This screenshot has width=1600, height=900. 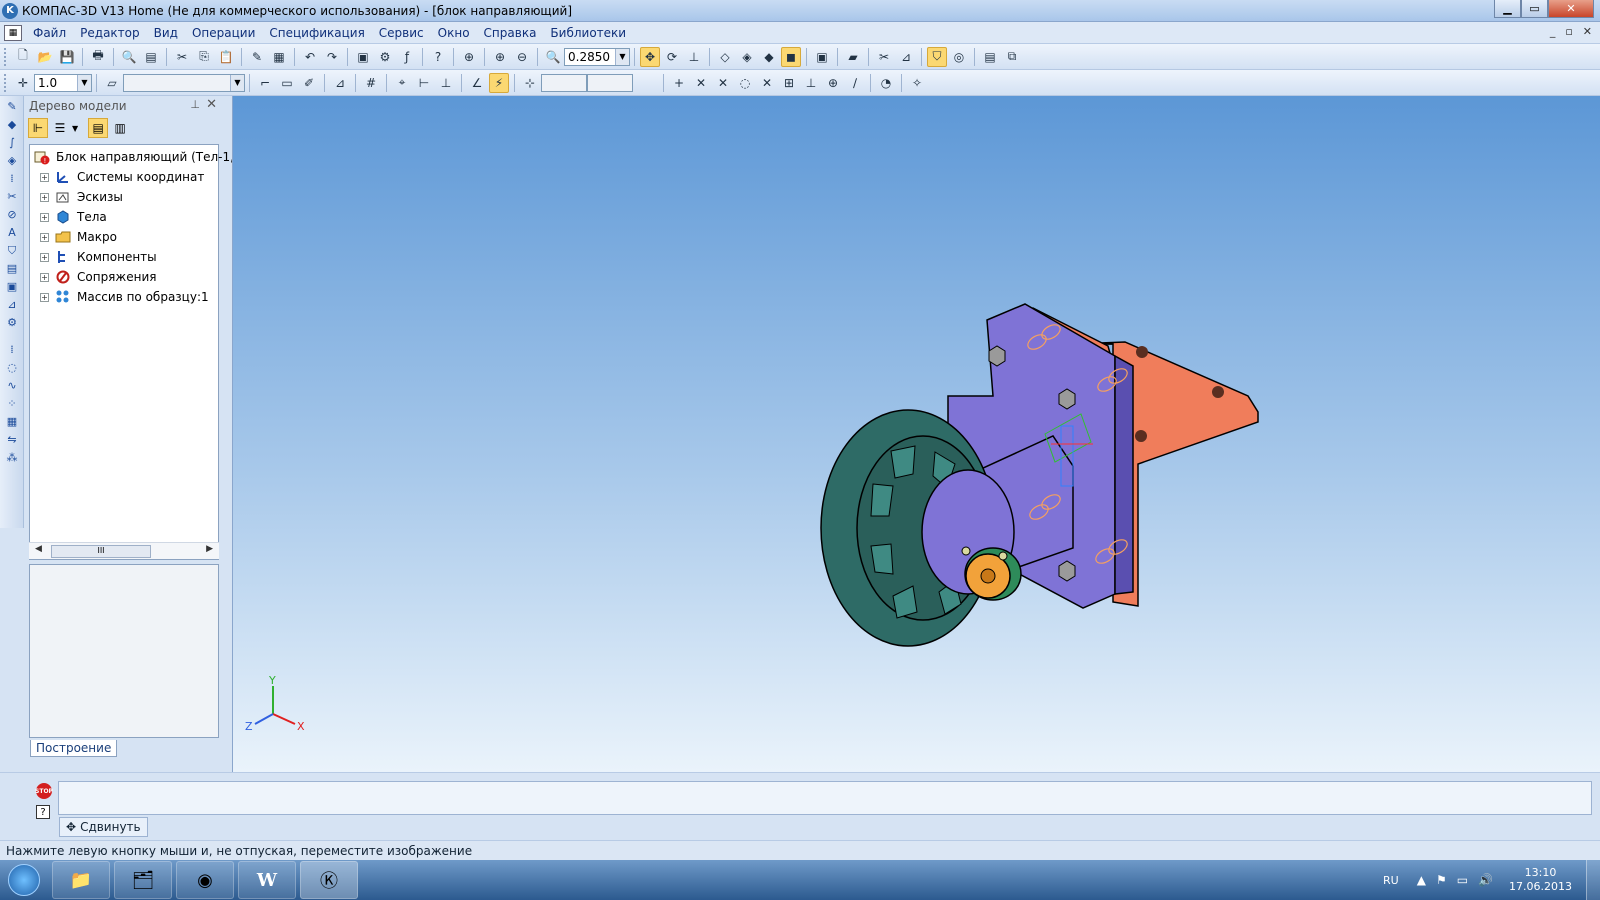 I want to click on filters-icon: ⛉, so click(x=12, y=250).